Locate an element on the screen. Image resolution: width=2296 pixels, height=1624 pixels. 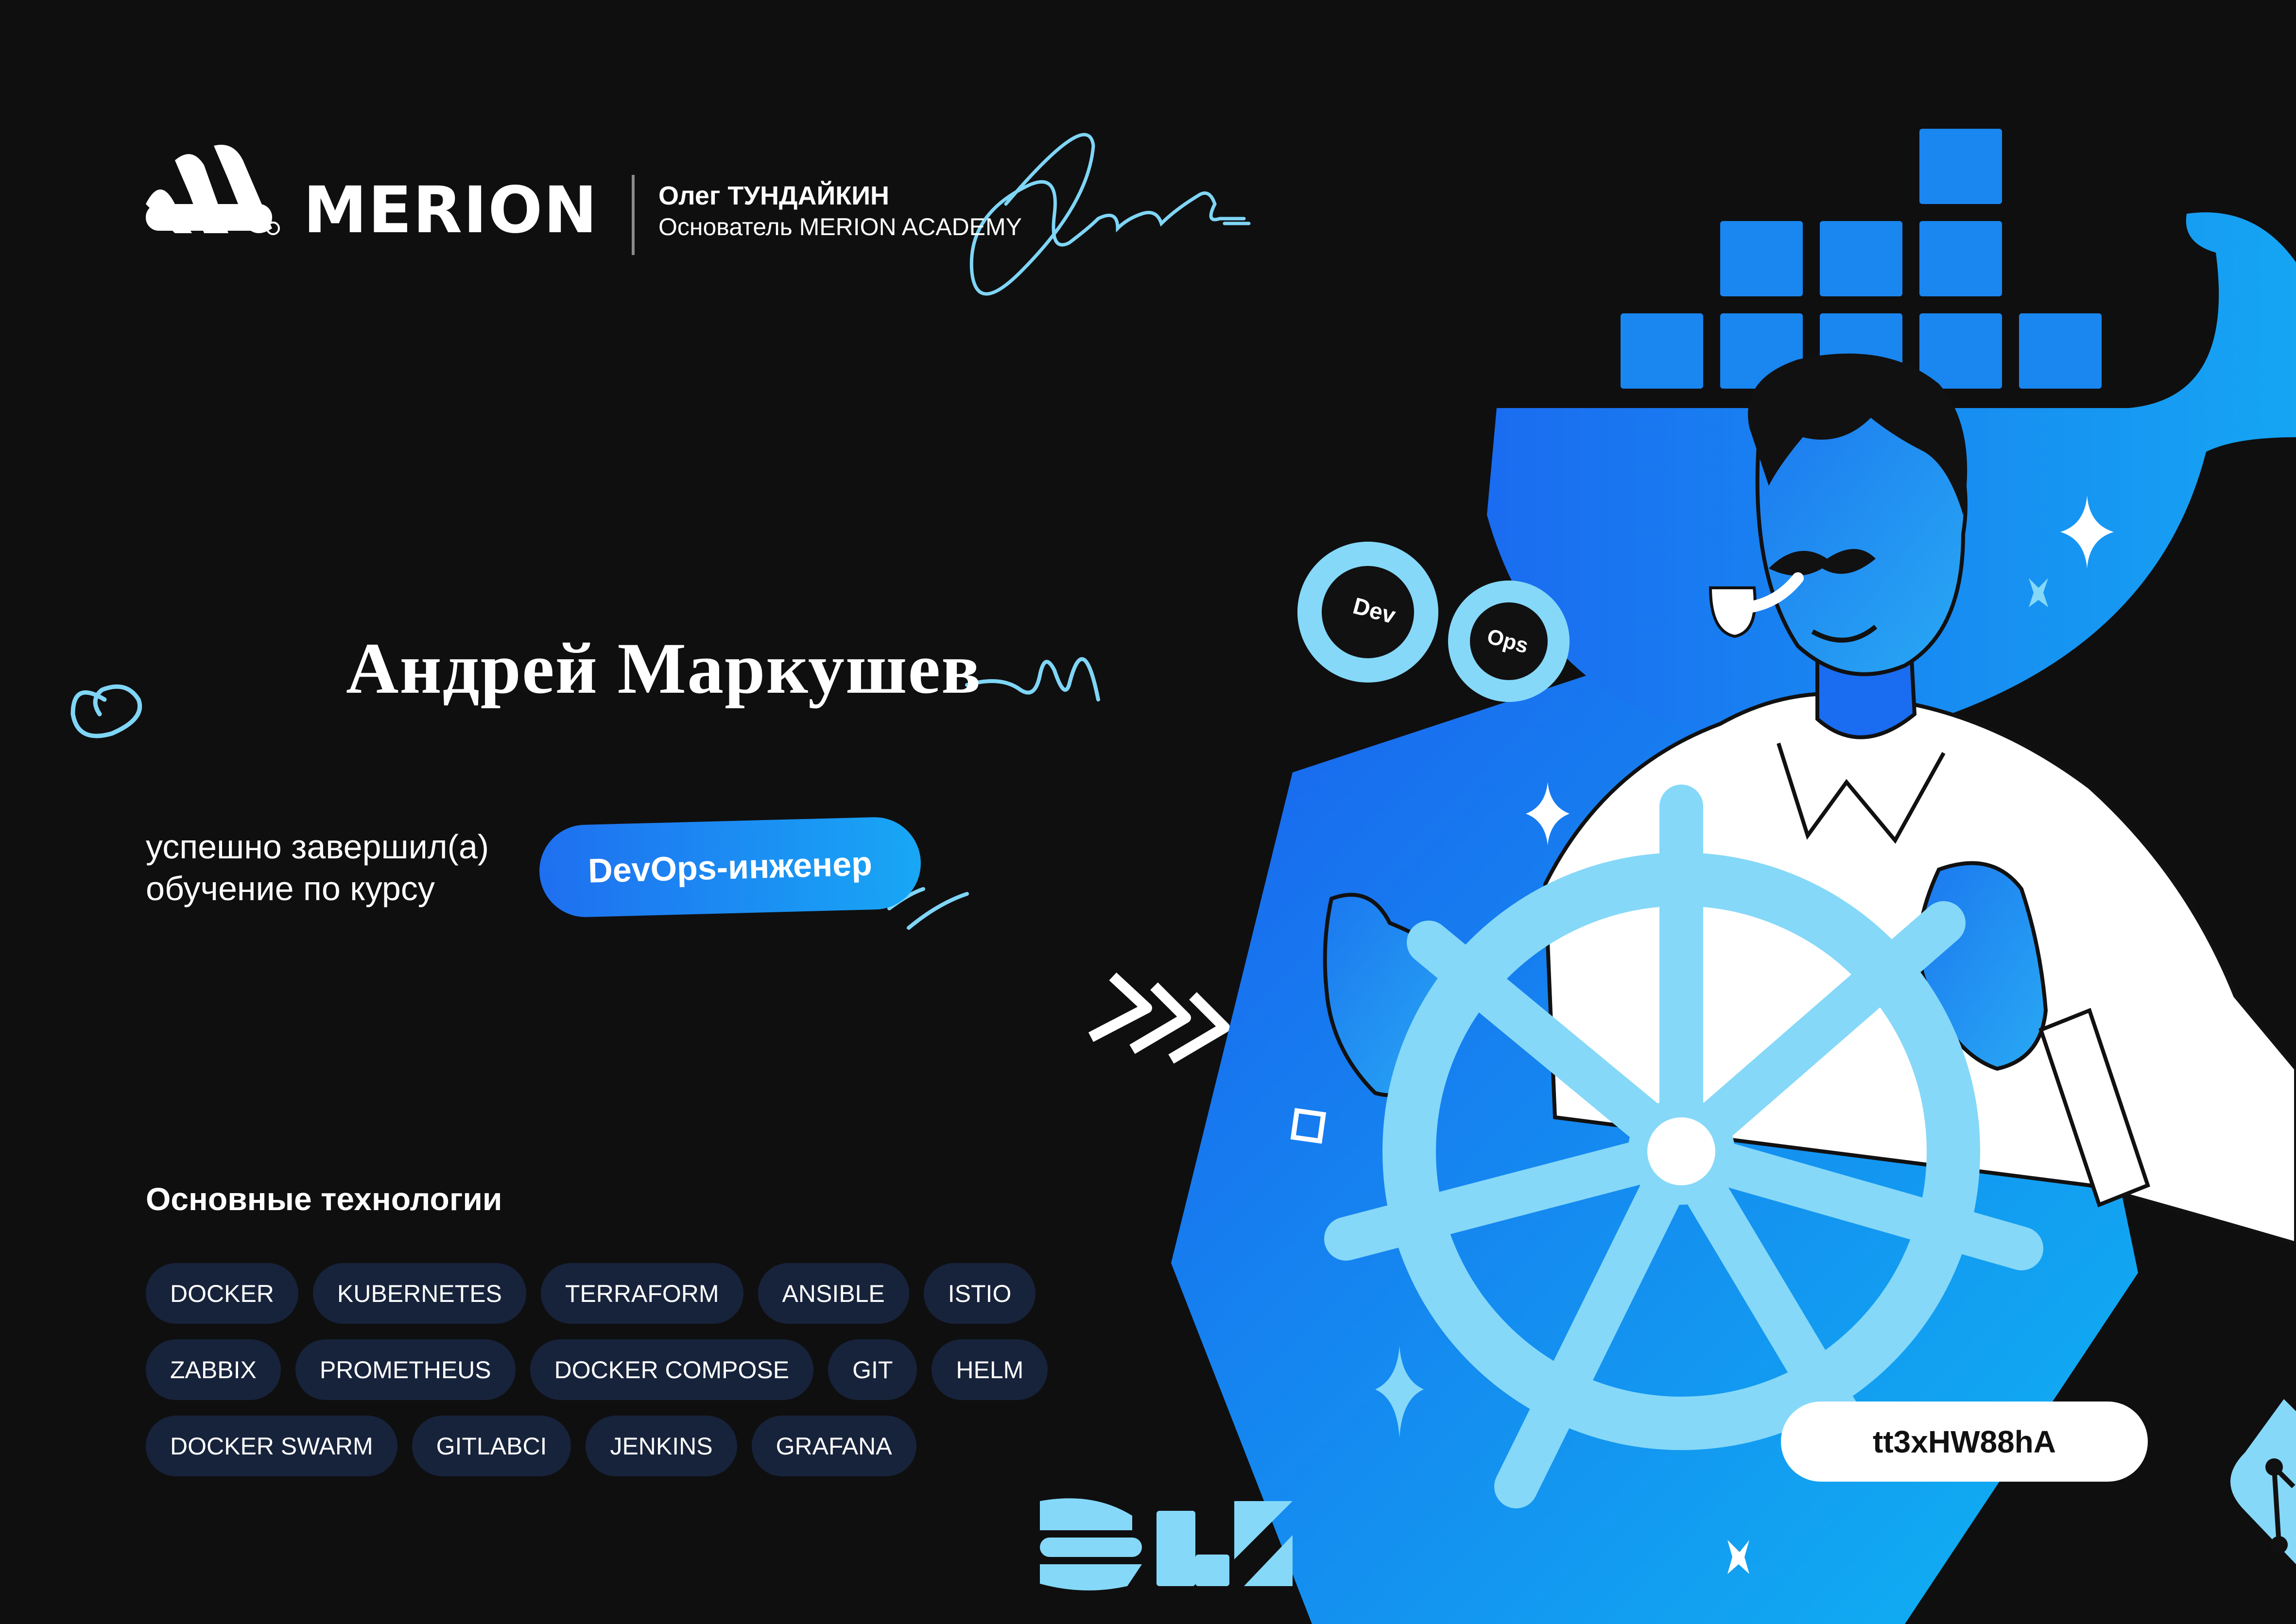
technologies-title: Основные технологии is located at coordinates (324, 1199).